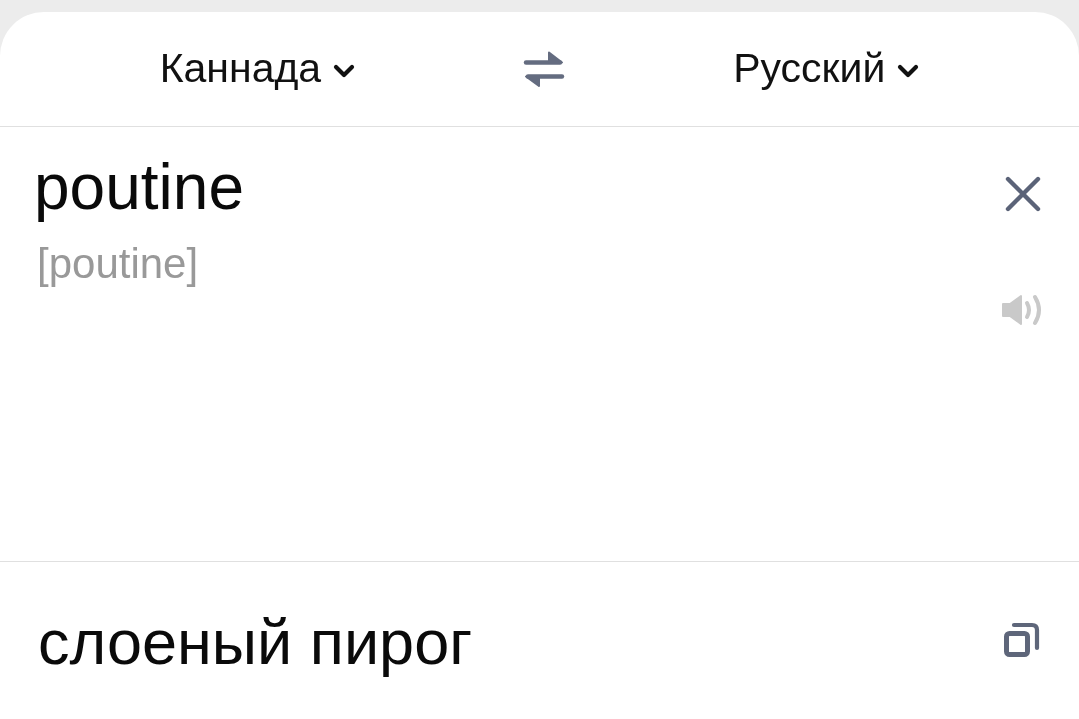 Image resolution: width=1079 pixels, height=719 pixels. Describe the element at coordinates (544, 69) in the screenshot. I see `swap-arrows-icon` at that location.